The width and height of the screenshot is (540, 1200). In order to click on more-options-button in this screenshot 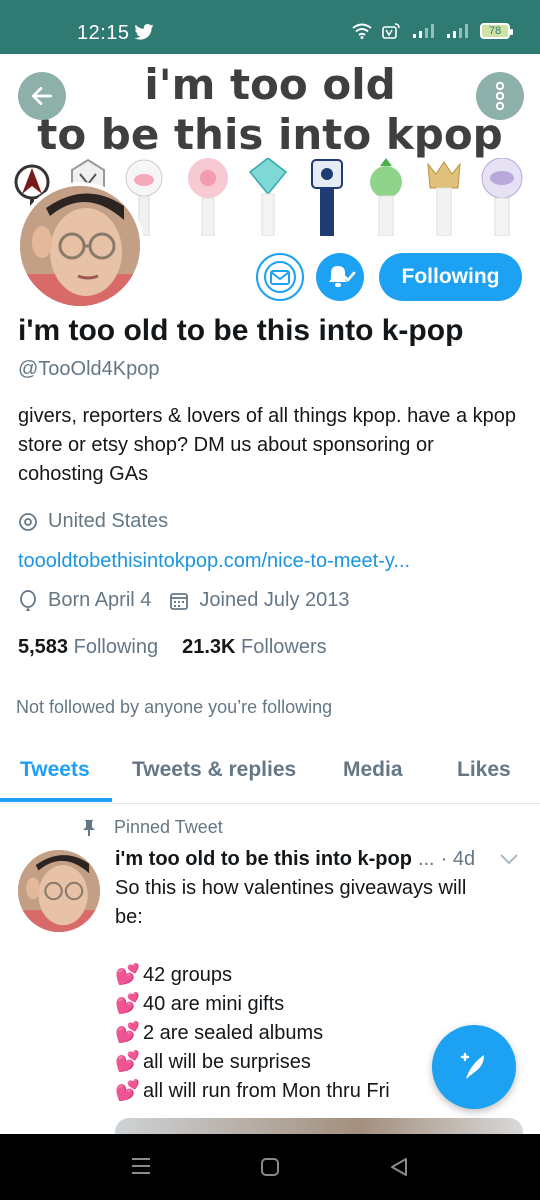, I will do `click(500, 96)`.